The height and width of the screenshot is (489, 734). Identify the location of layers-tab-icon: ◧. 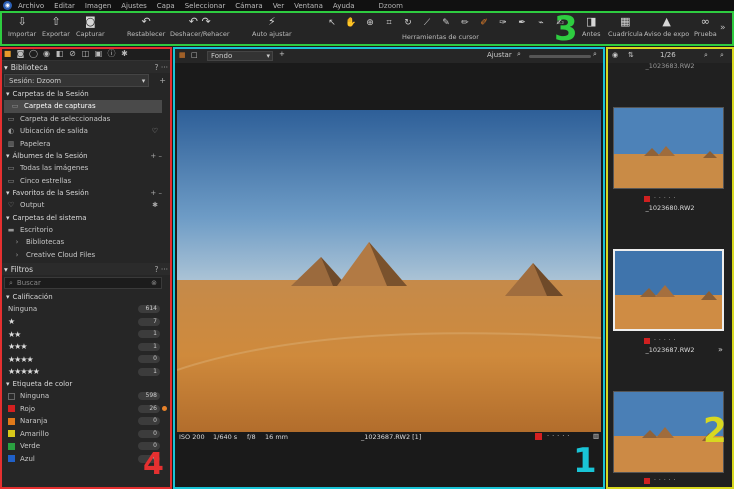
(59, 53).